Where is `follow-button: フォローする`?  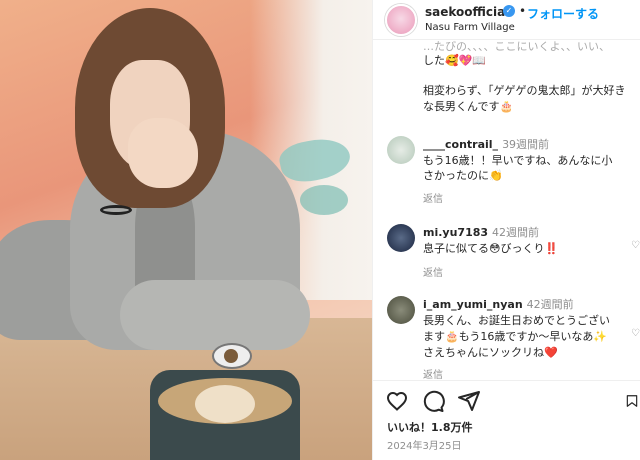
follow-button: フォローする is located at coordinates (563, 13).